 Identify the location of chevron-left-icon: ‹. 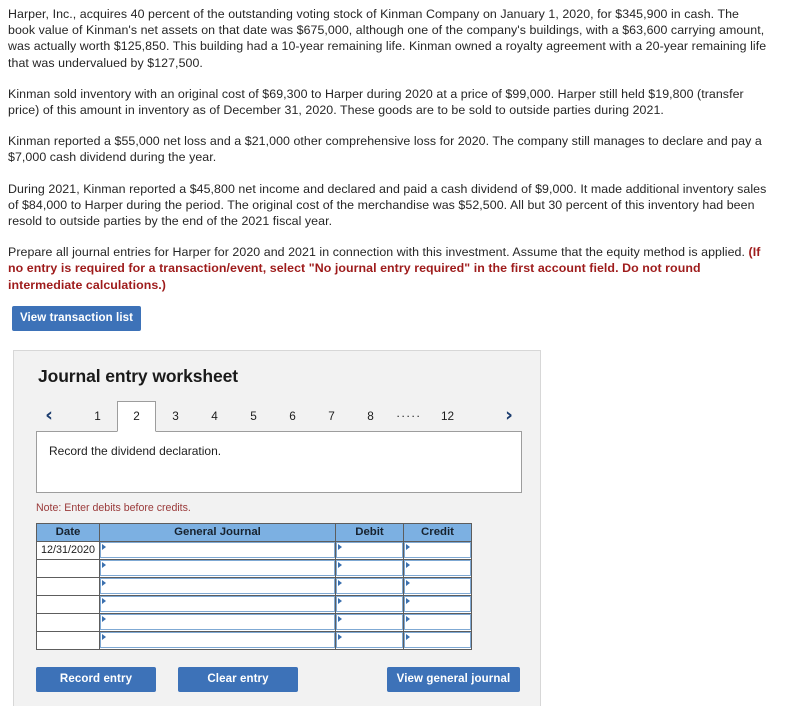
(49, 416).